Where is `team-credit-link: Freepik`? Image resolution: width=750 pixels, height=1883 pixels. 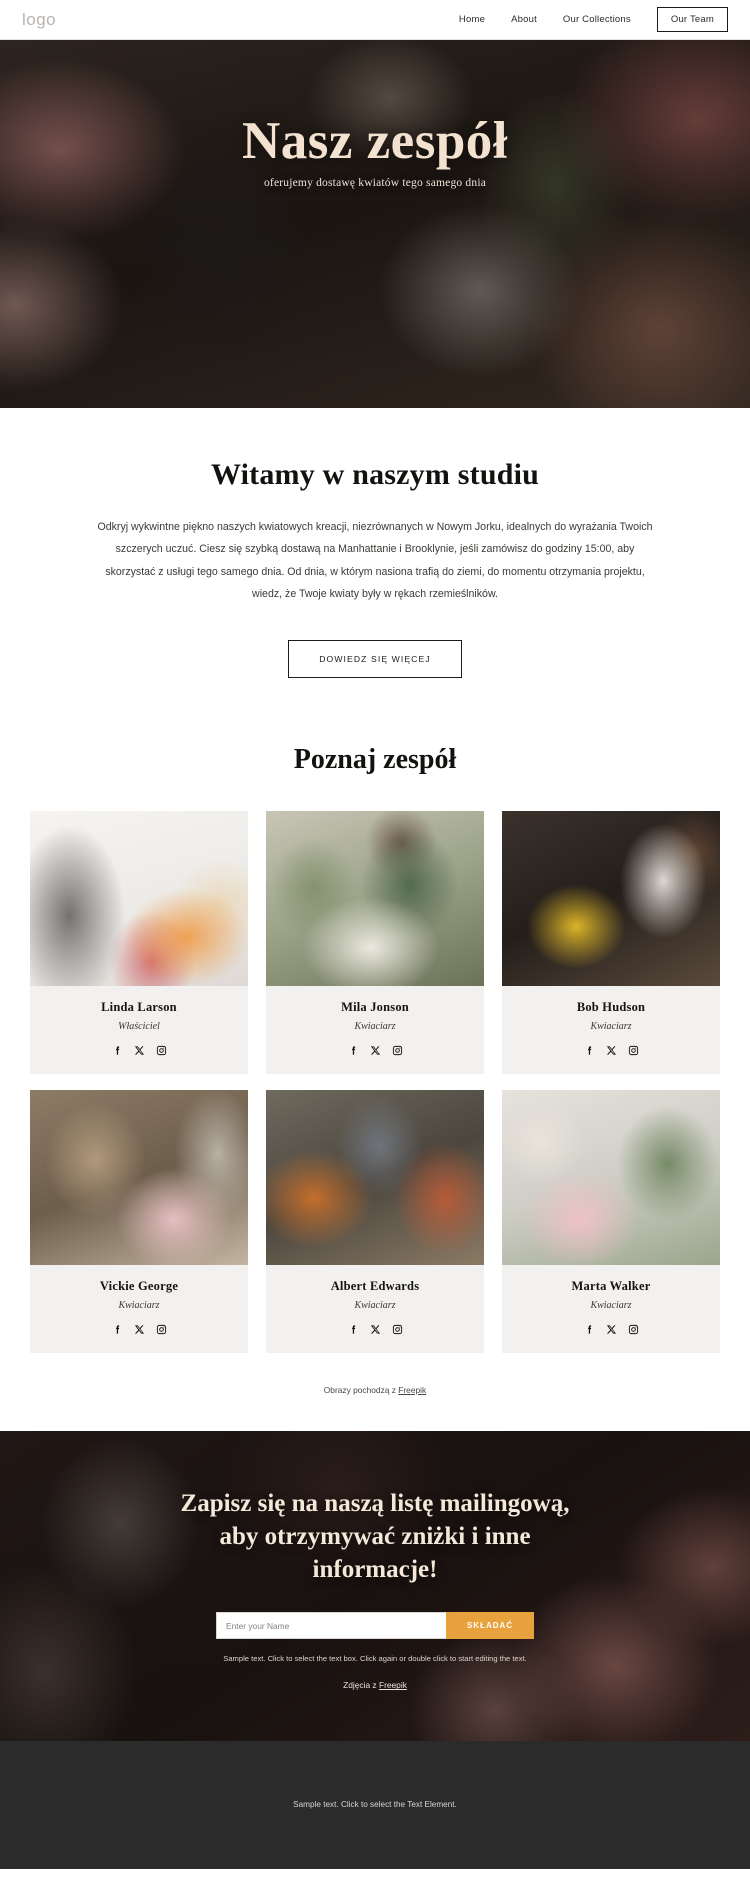
team-credit-link: Freepik is located at coordinates (412, 1390).